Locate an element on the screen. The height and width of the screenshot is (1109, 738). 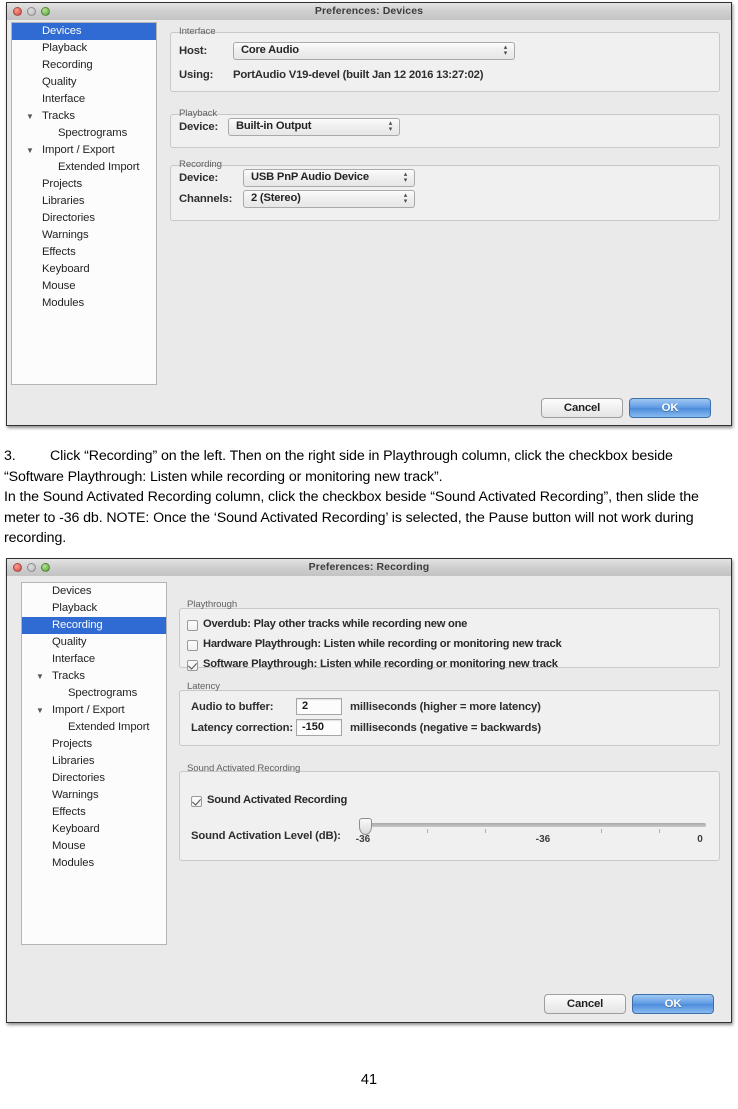
titlebar-devices: Preferences: Devices is located at coordinates (369, 12).